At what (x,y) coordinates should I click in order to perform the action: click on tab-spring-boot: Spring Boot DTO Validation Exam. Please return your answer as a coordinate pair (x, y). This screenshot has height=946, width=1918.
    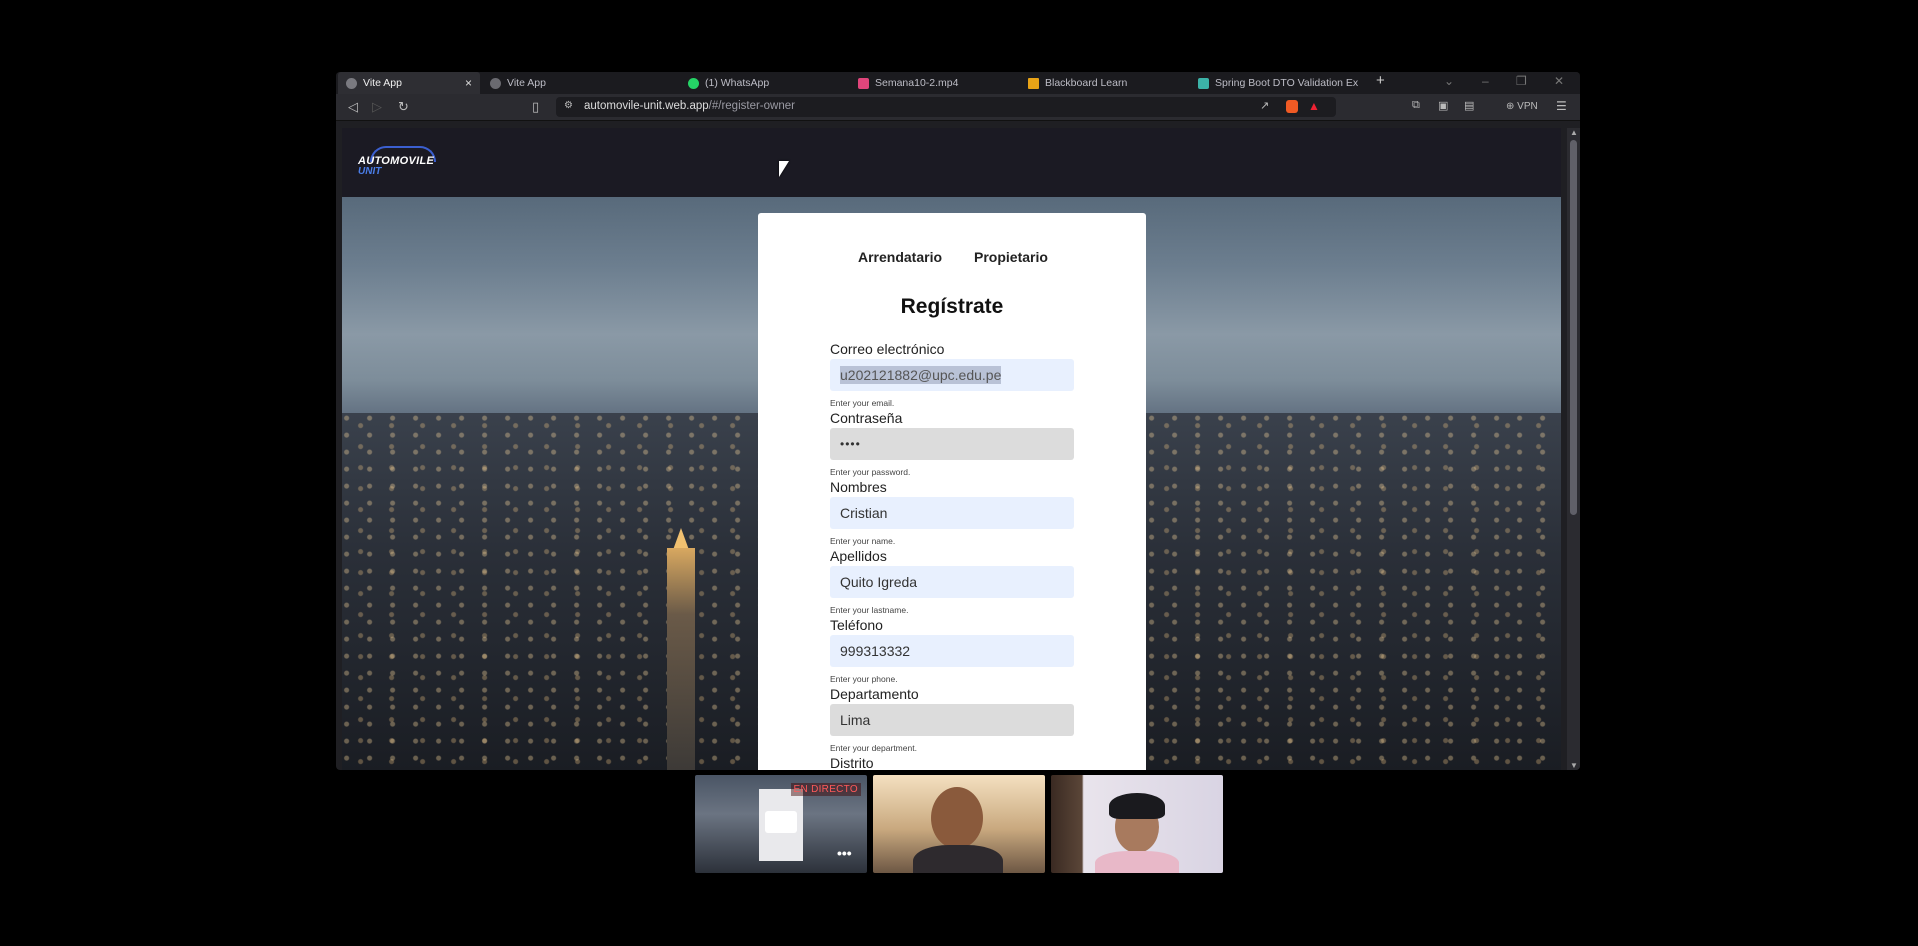
    Looking at the image, I should click on (1274, 83).